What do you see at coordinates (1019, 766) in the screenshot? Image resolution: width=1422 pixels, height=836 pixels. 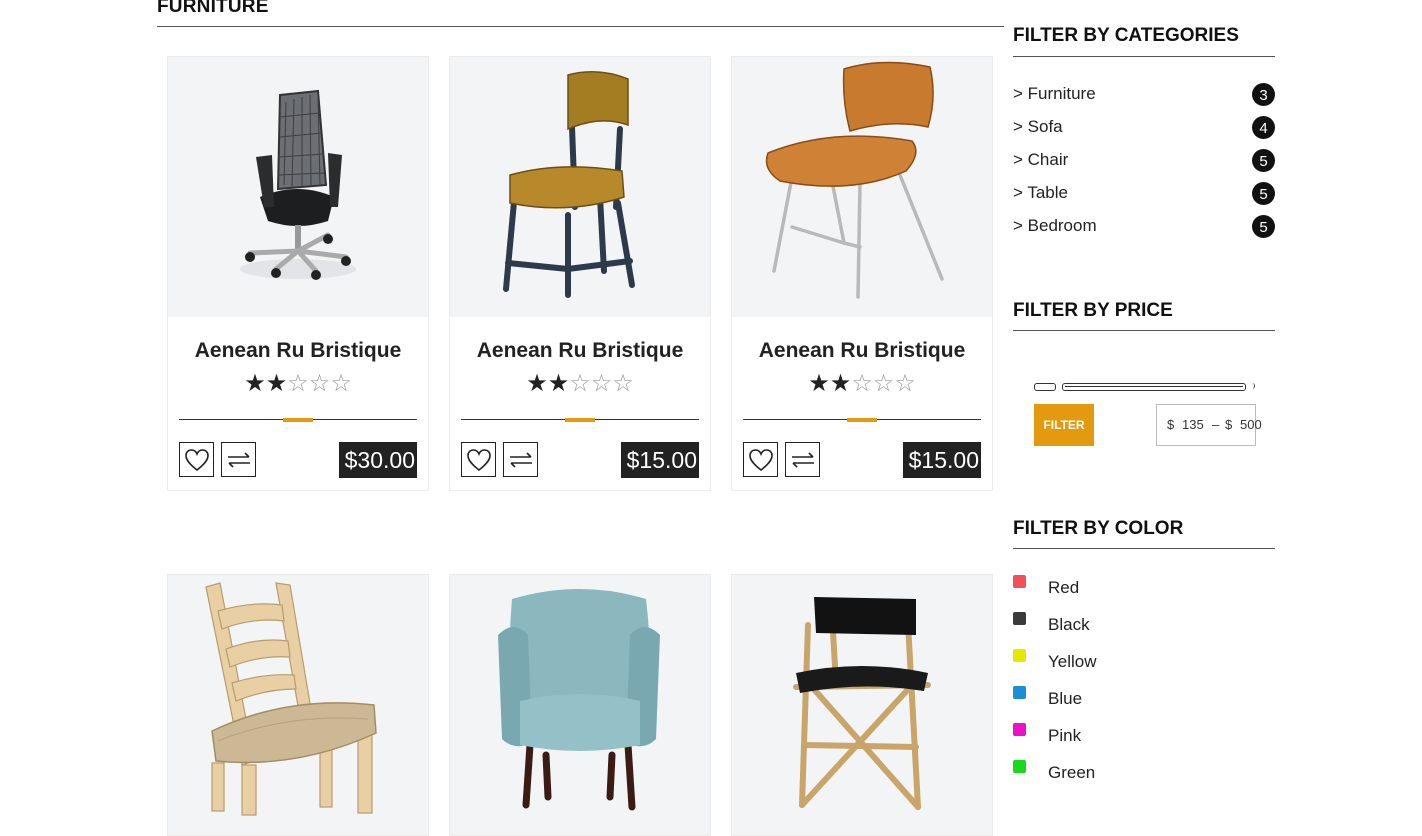 I see `color-swatch-green` at bounding box center [1019, 766].